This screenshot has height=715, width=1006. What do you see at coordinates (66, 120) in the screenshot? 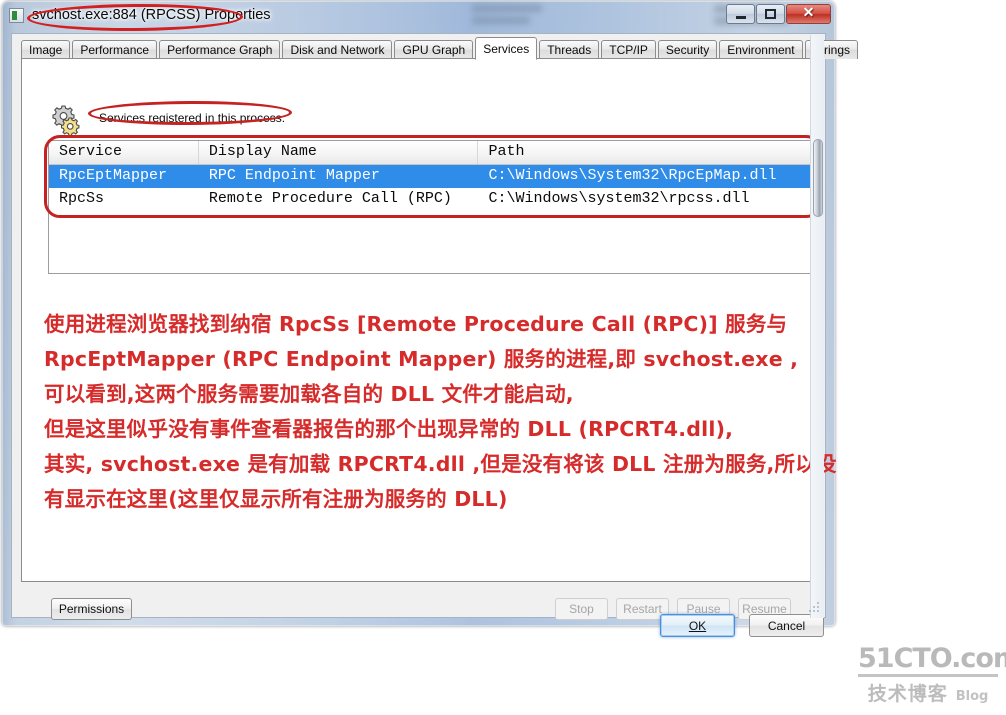
I see `gears-icon` at bounding box center [66, 120].